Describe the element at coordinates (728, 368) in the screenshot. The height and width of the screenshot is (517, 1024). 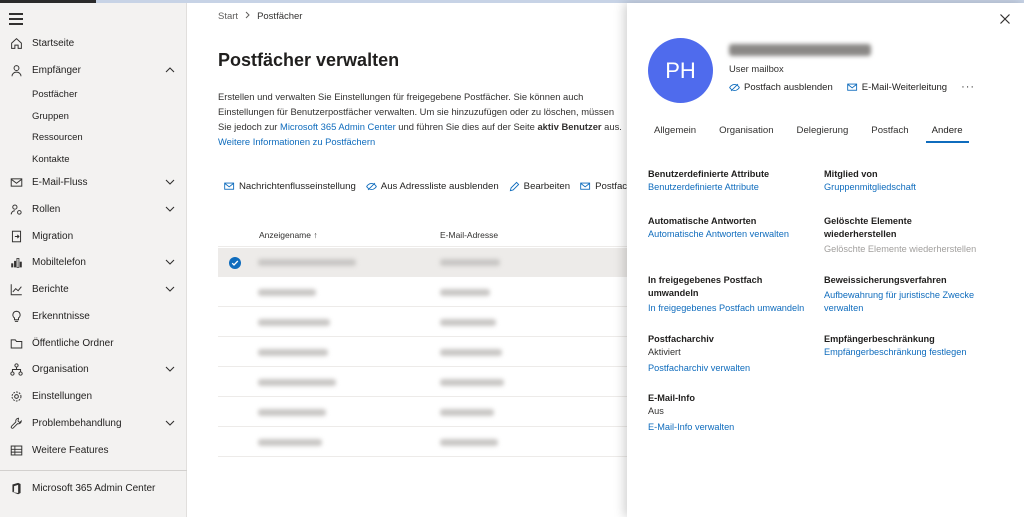
I see `archive-link: Postfacharchiv verwalten` at that location.